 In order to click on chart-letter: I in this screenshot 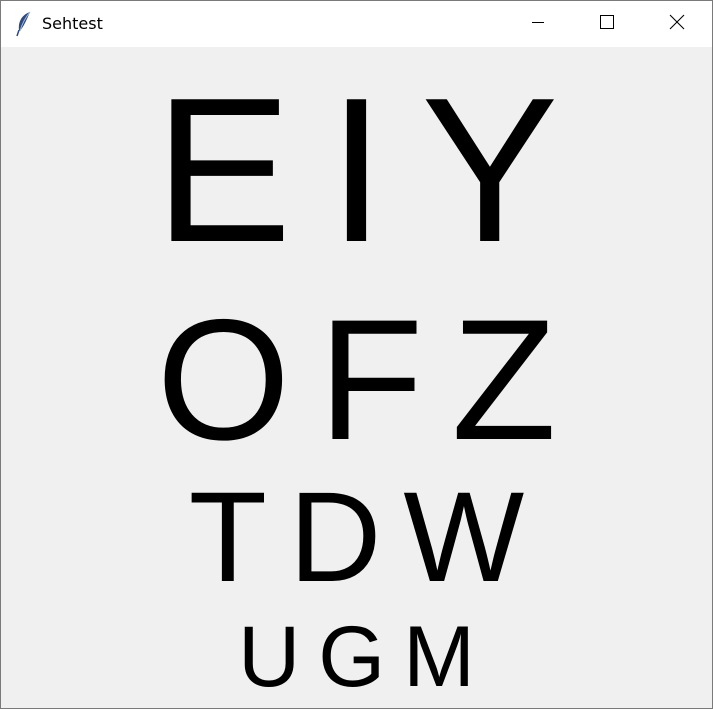, I will do `click(356, 170)`.